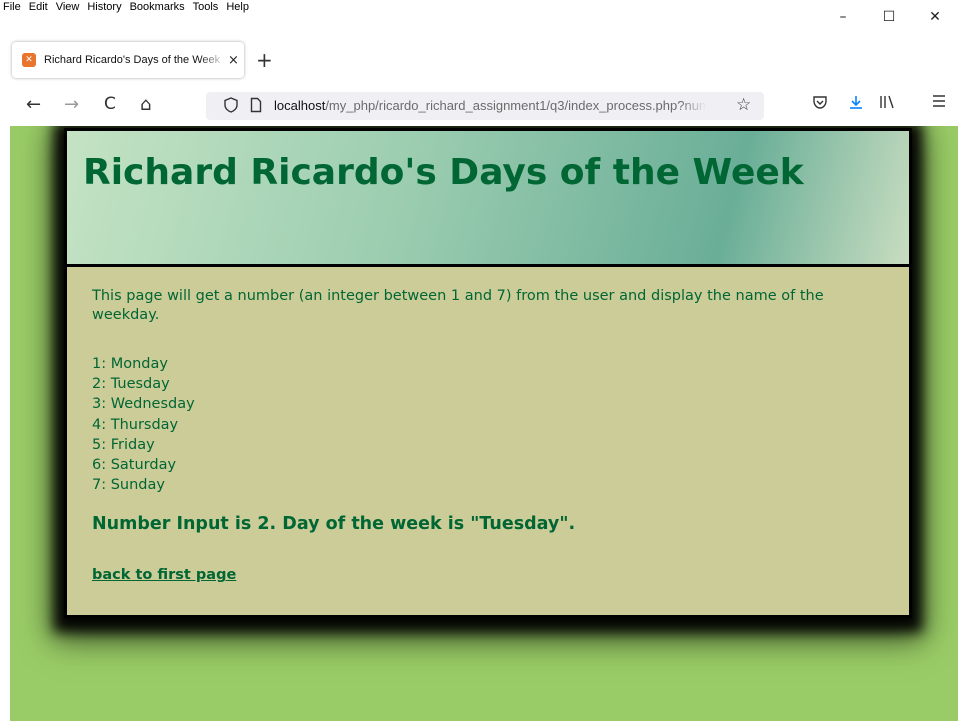  I want to click on close-window-button: ✕, so click(935, 17).